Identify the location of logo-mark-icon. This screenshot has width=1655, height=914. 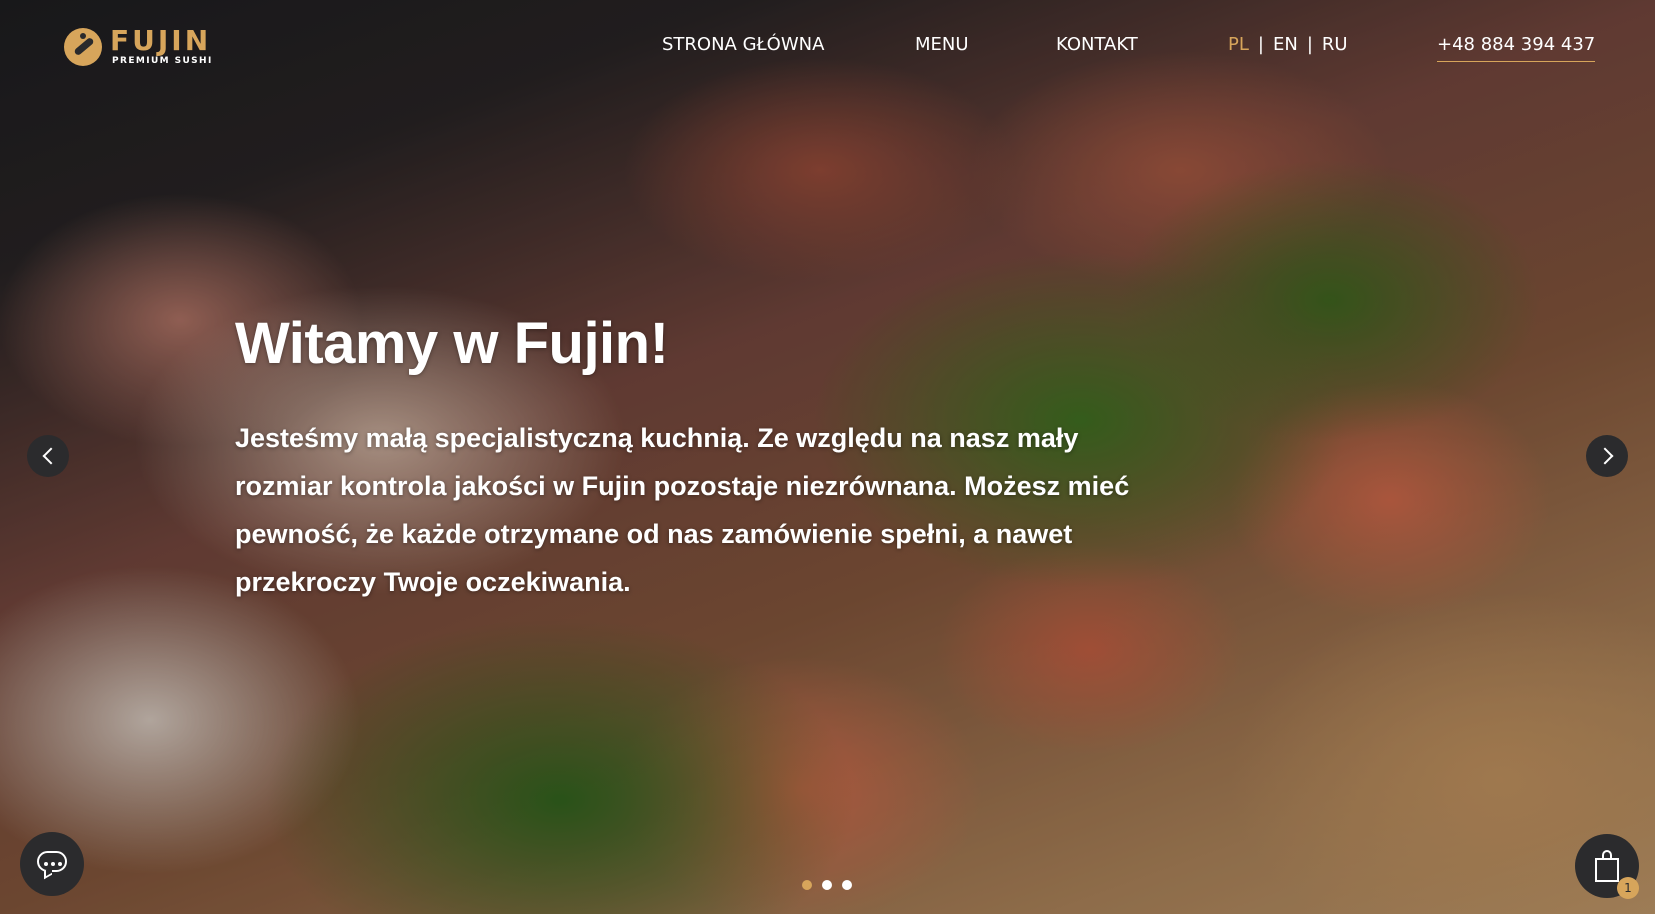
(83, 47).